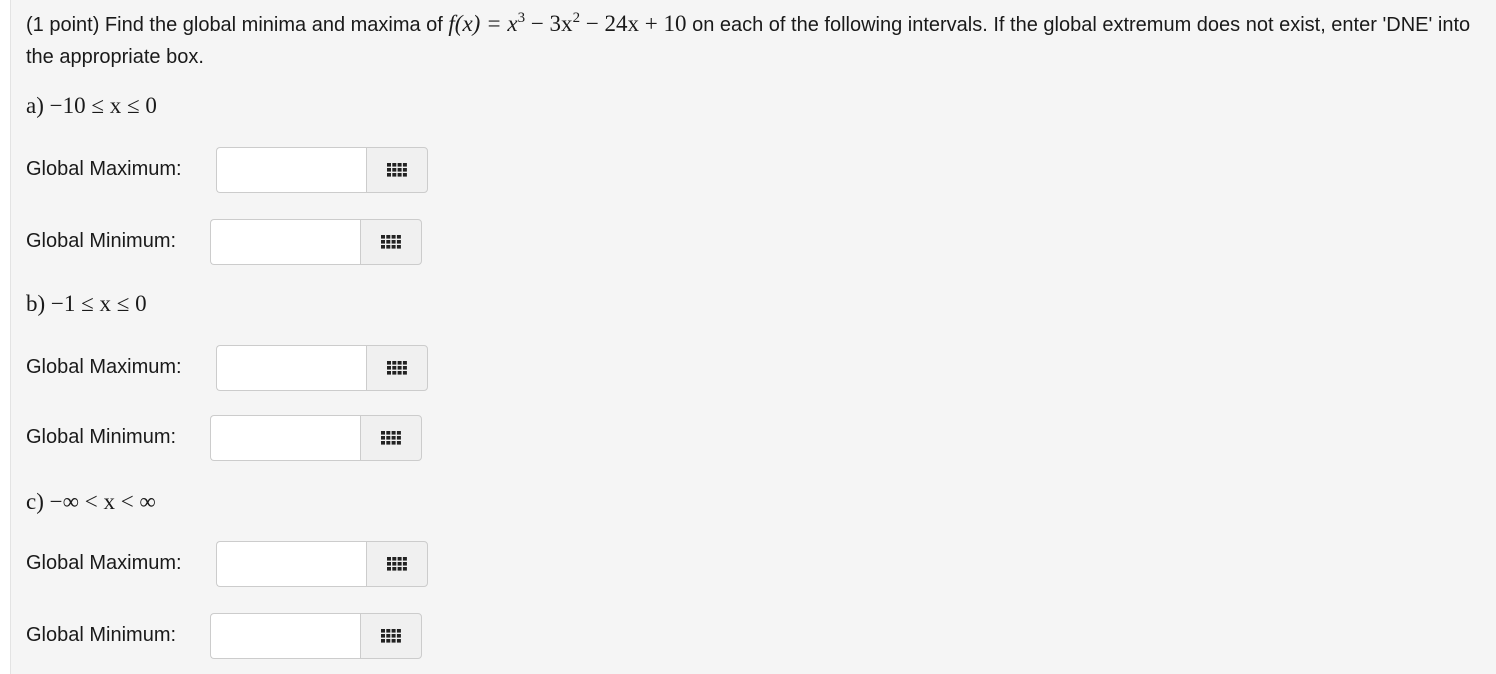 The image size is (1496, 674). I want to click on part-a-min-input, so click(285, 242).